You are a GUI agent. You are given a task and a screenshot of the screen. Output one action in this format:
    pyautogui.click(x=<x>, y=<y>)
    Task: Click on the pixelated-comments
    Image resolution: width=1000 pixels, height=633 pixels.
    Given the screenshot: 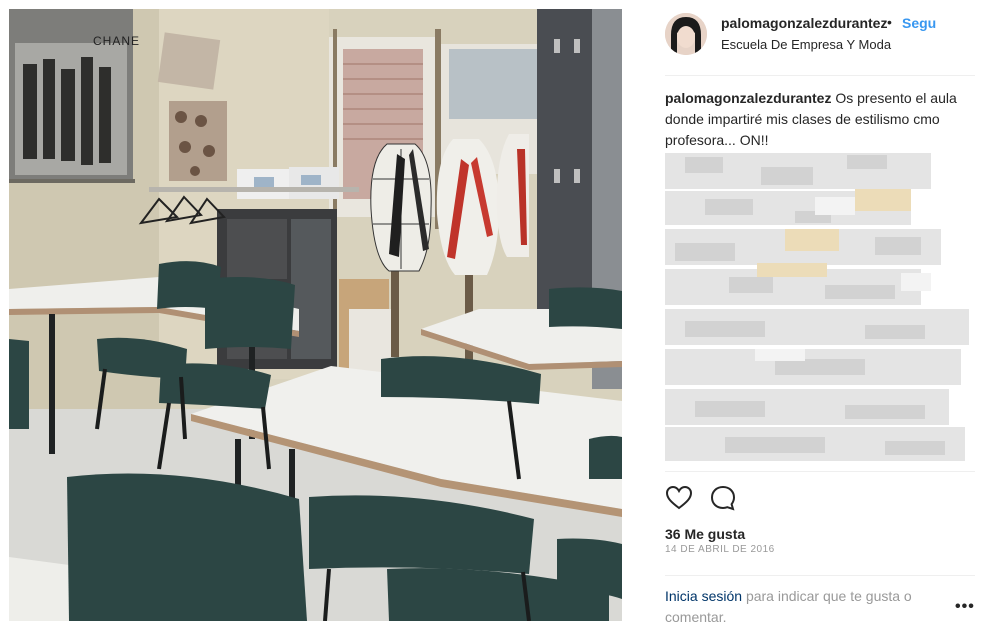 What is the action you would take?
    pyautogui.click(x=817, y=307)
    